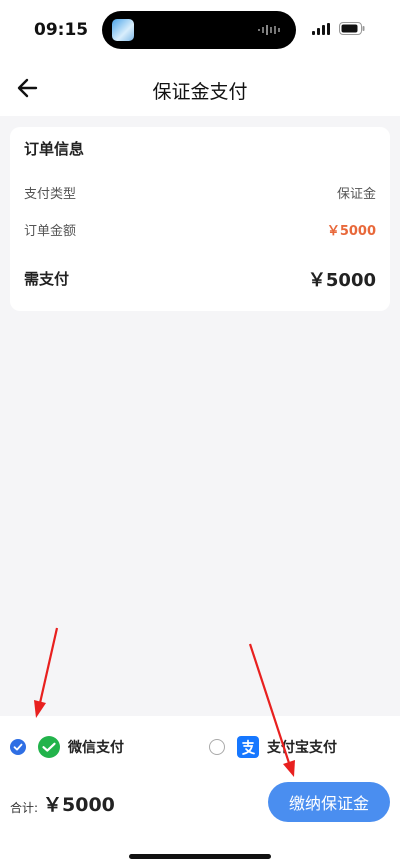 The height and width of the screenshot is (867, 400). I want to click on wechat-pay-icon, so click(49, 747).